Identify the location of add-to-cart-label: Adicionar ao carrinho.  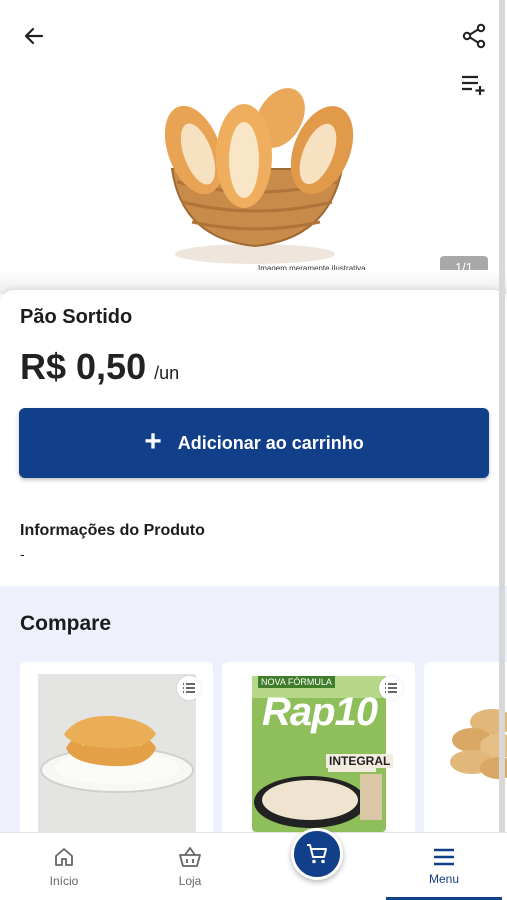
(270, 442).